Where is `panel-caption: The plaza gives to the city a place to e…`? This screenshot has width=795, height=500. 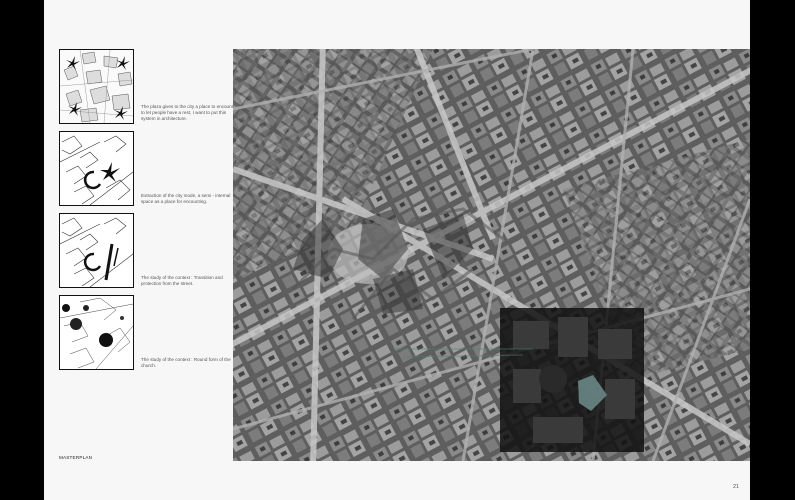
panel-caption: The plaza gives to the city a place to e… is located at coordinates (190, 113).